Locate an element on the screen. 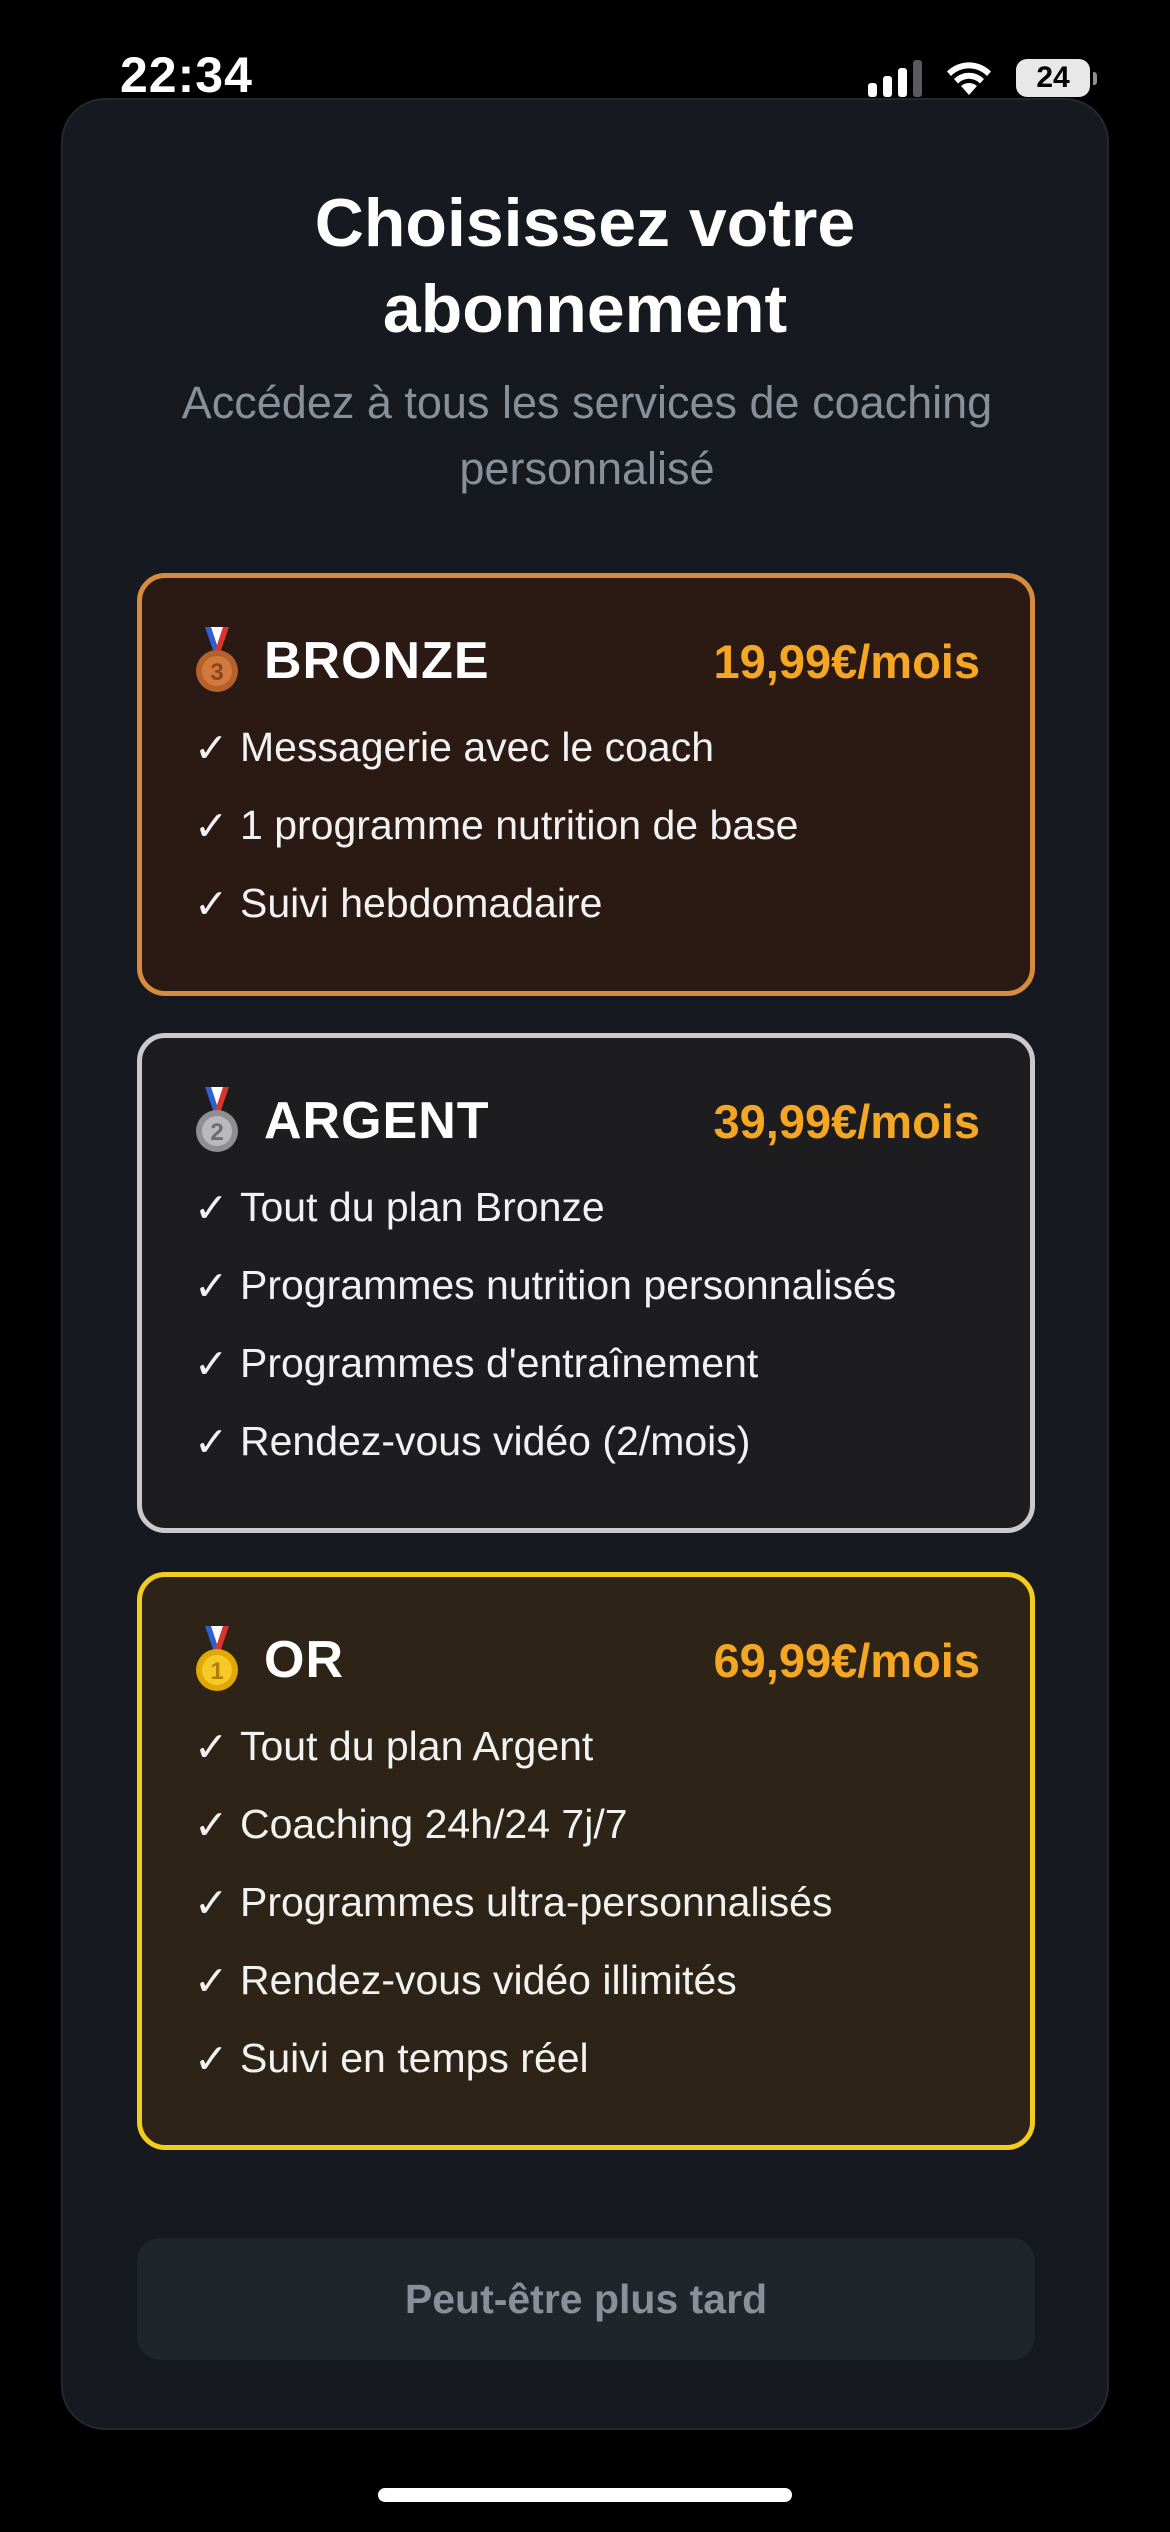 The image size is (1170, 2532). feature-item: ✓ Programmes d'entraînement is located at coordinates (592, 1379).